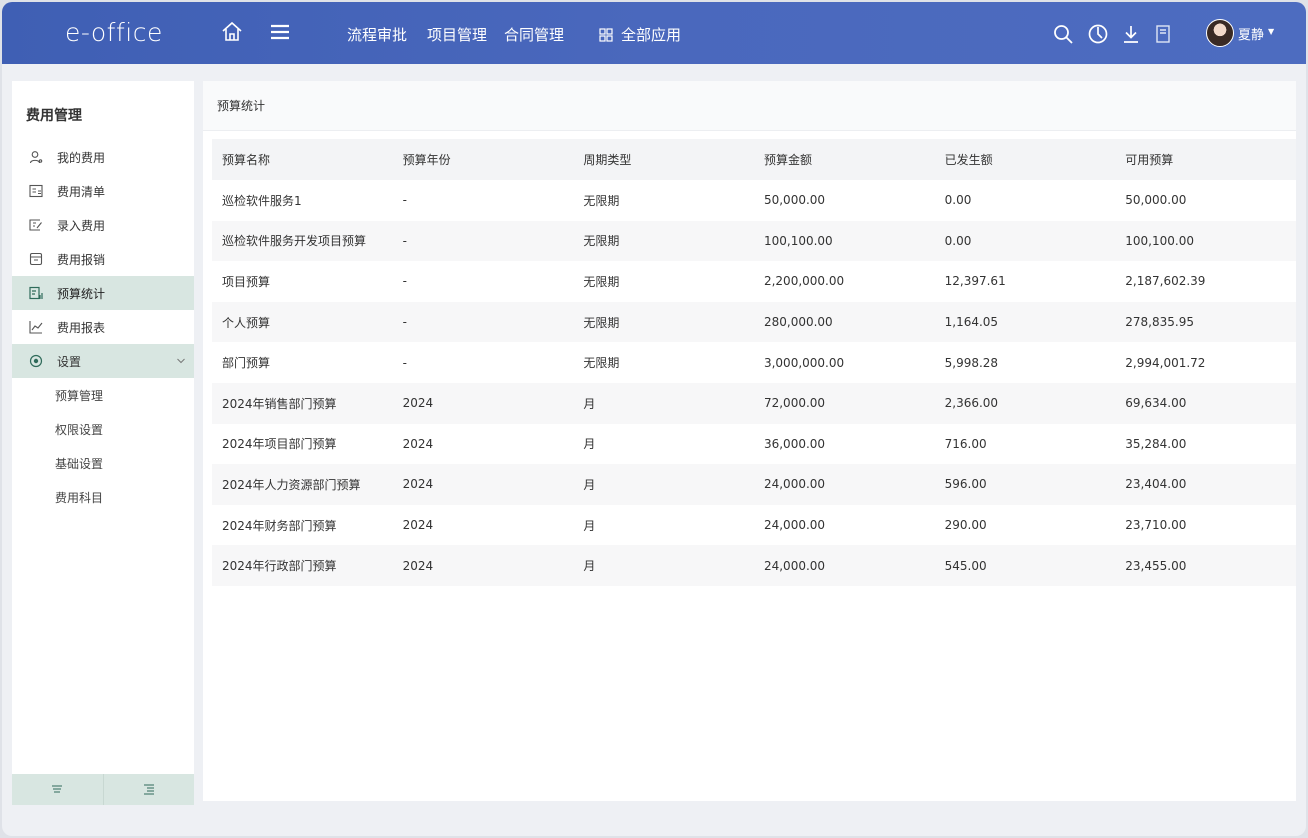  I want to click on column-header: 可用预算, so click(1205, 159).